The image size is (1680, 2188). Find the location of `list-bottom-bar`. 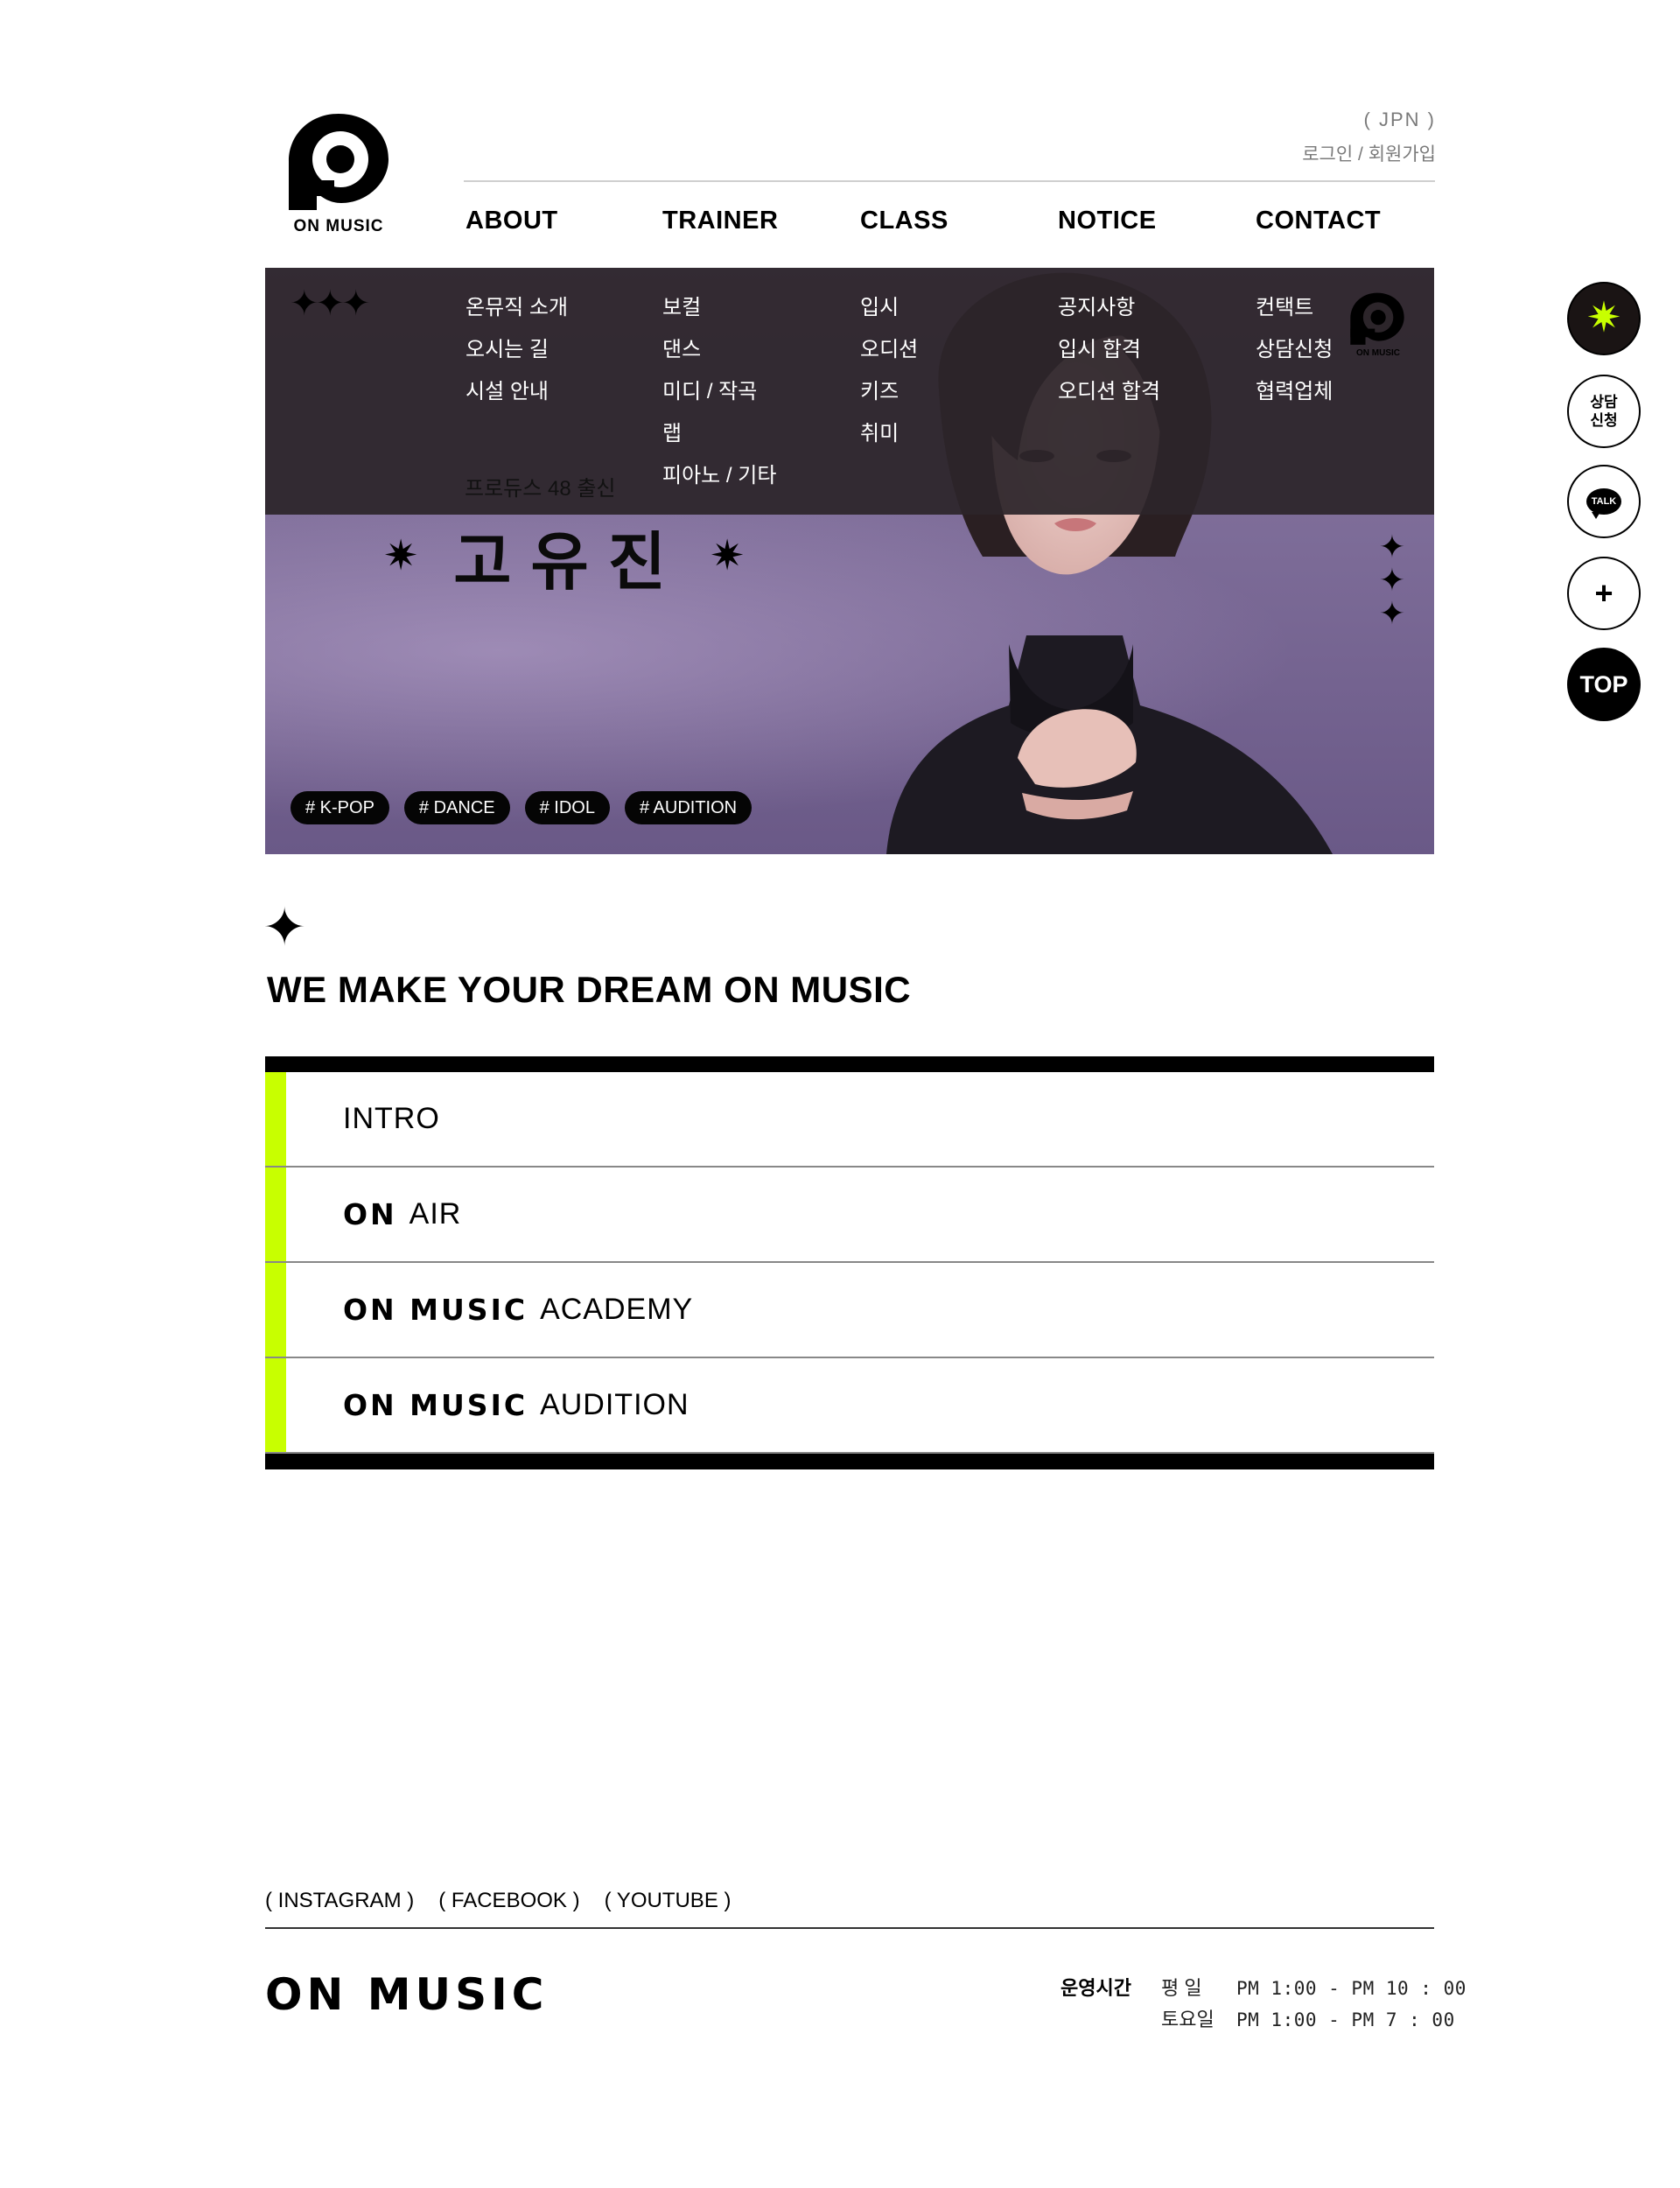

list-bottom-bar is located at coordinates (849, 1461).